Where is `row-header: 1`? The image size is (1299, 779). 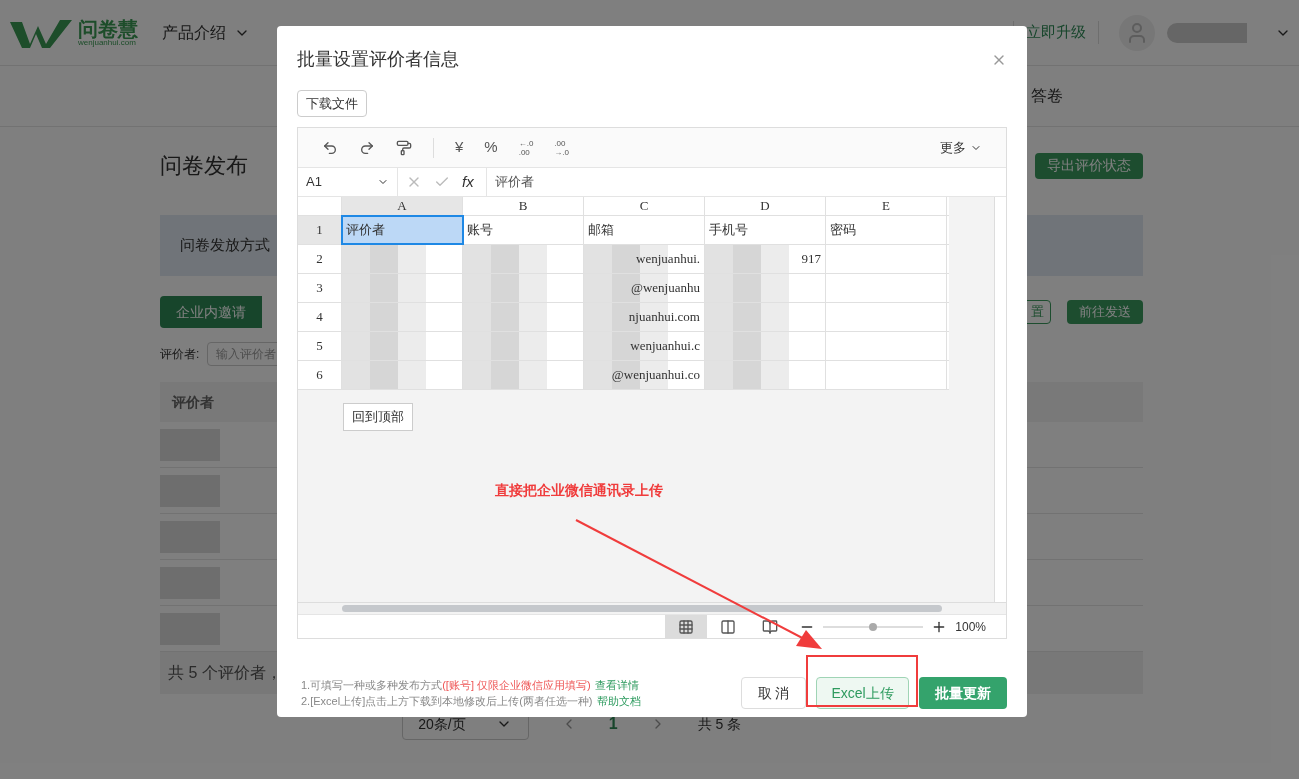
row-header: 1 is located at coordinates (320, 230).